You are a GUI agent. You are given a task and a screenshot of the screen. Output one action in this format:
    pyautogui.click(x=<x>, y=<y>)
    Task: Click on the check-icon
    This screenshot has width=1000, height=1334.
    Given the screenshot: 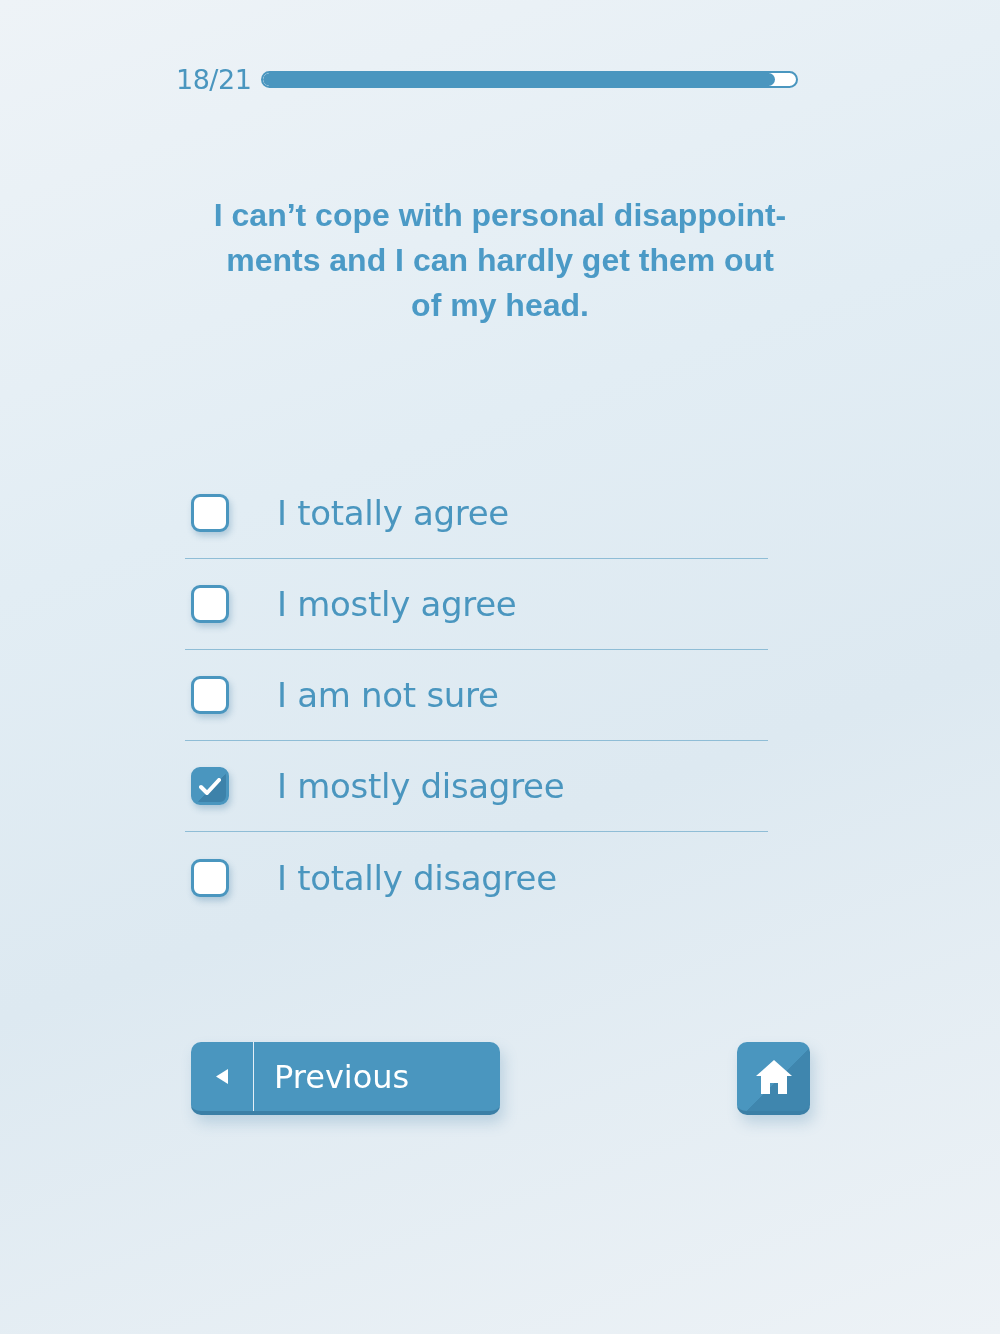 What is the action you would take?
    pyautogui.click(x=210, y=786)
    